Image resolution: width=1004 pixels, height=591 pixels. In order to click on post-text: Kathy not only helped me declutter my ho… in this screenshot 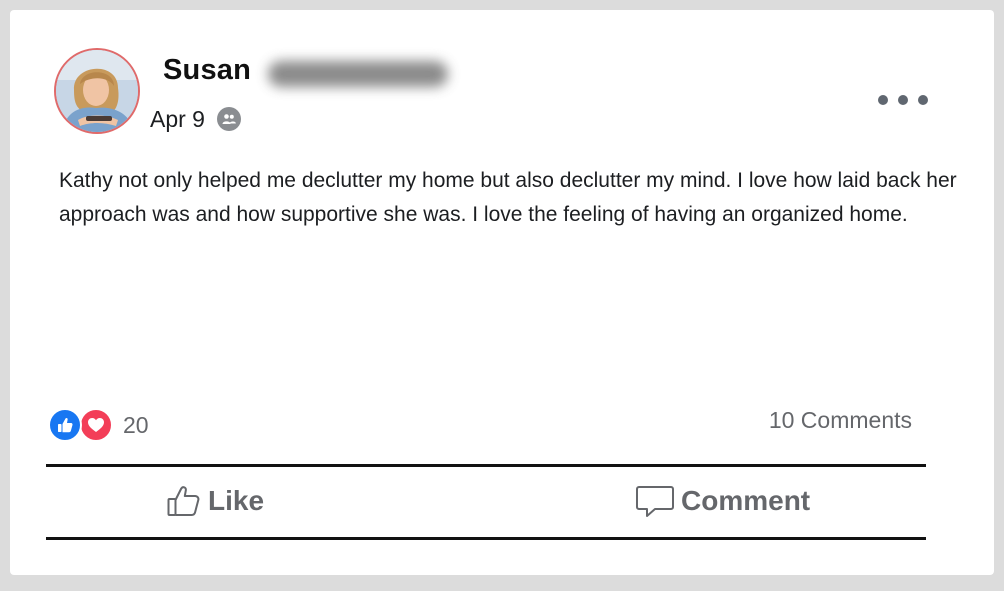, I will do `click(508, 197)`.